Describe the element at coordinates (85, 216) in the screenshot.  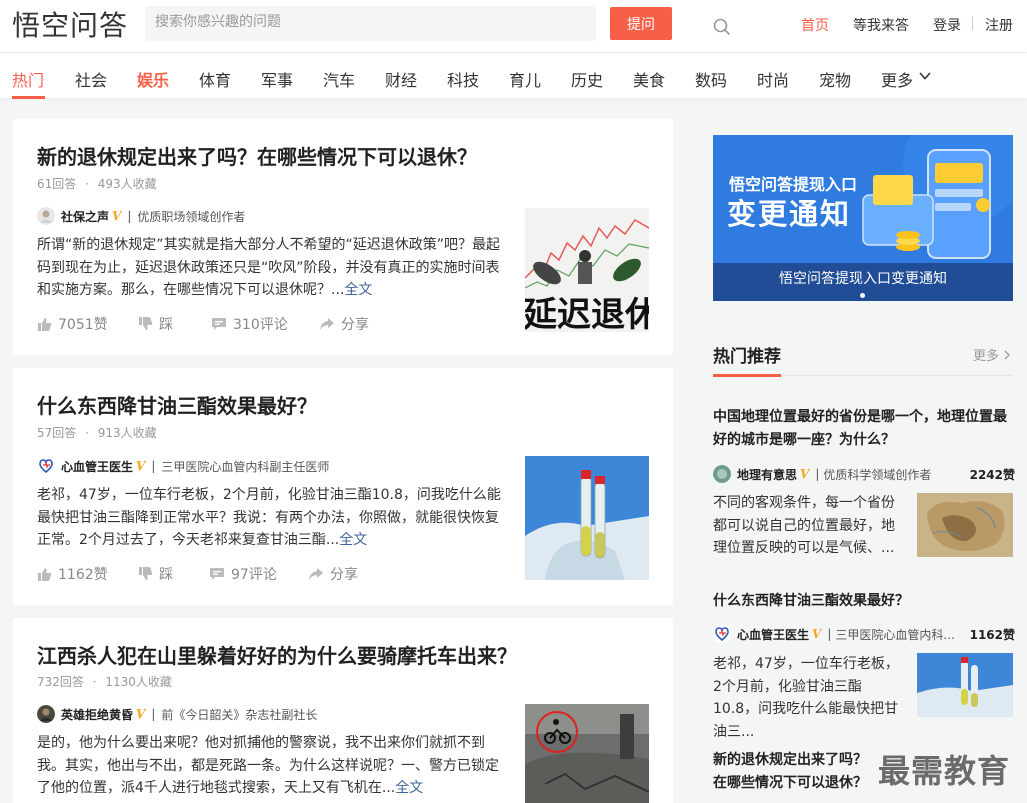
I see `author-name: 社保之声` at that location.